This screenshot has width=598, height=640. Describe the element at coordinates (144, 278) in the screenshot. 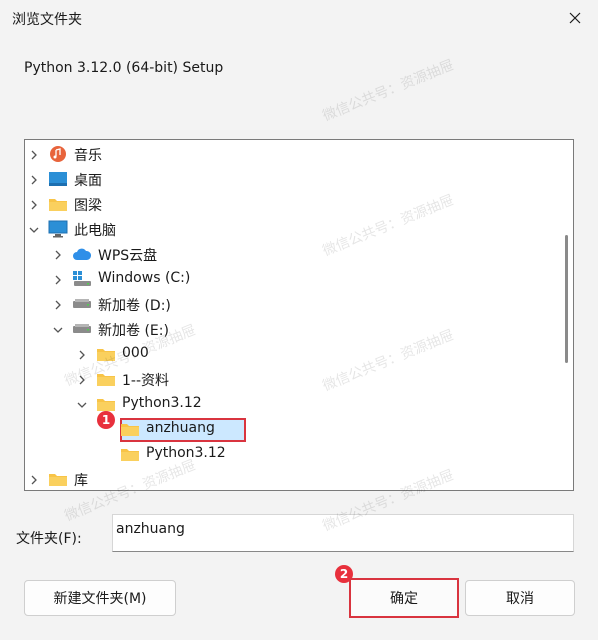

I see `tree-item-label: Windows (C:)` at that location.